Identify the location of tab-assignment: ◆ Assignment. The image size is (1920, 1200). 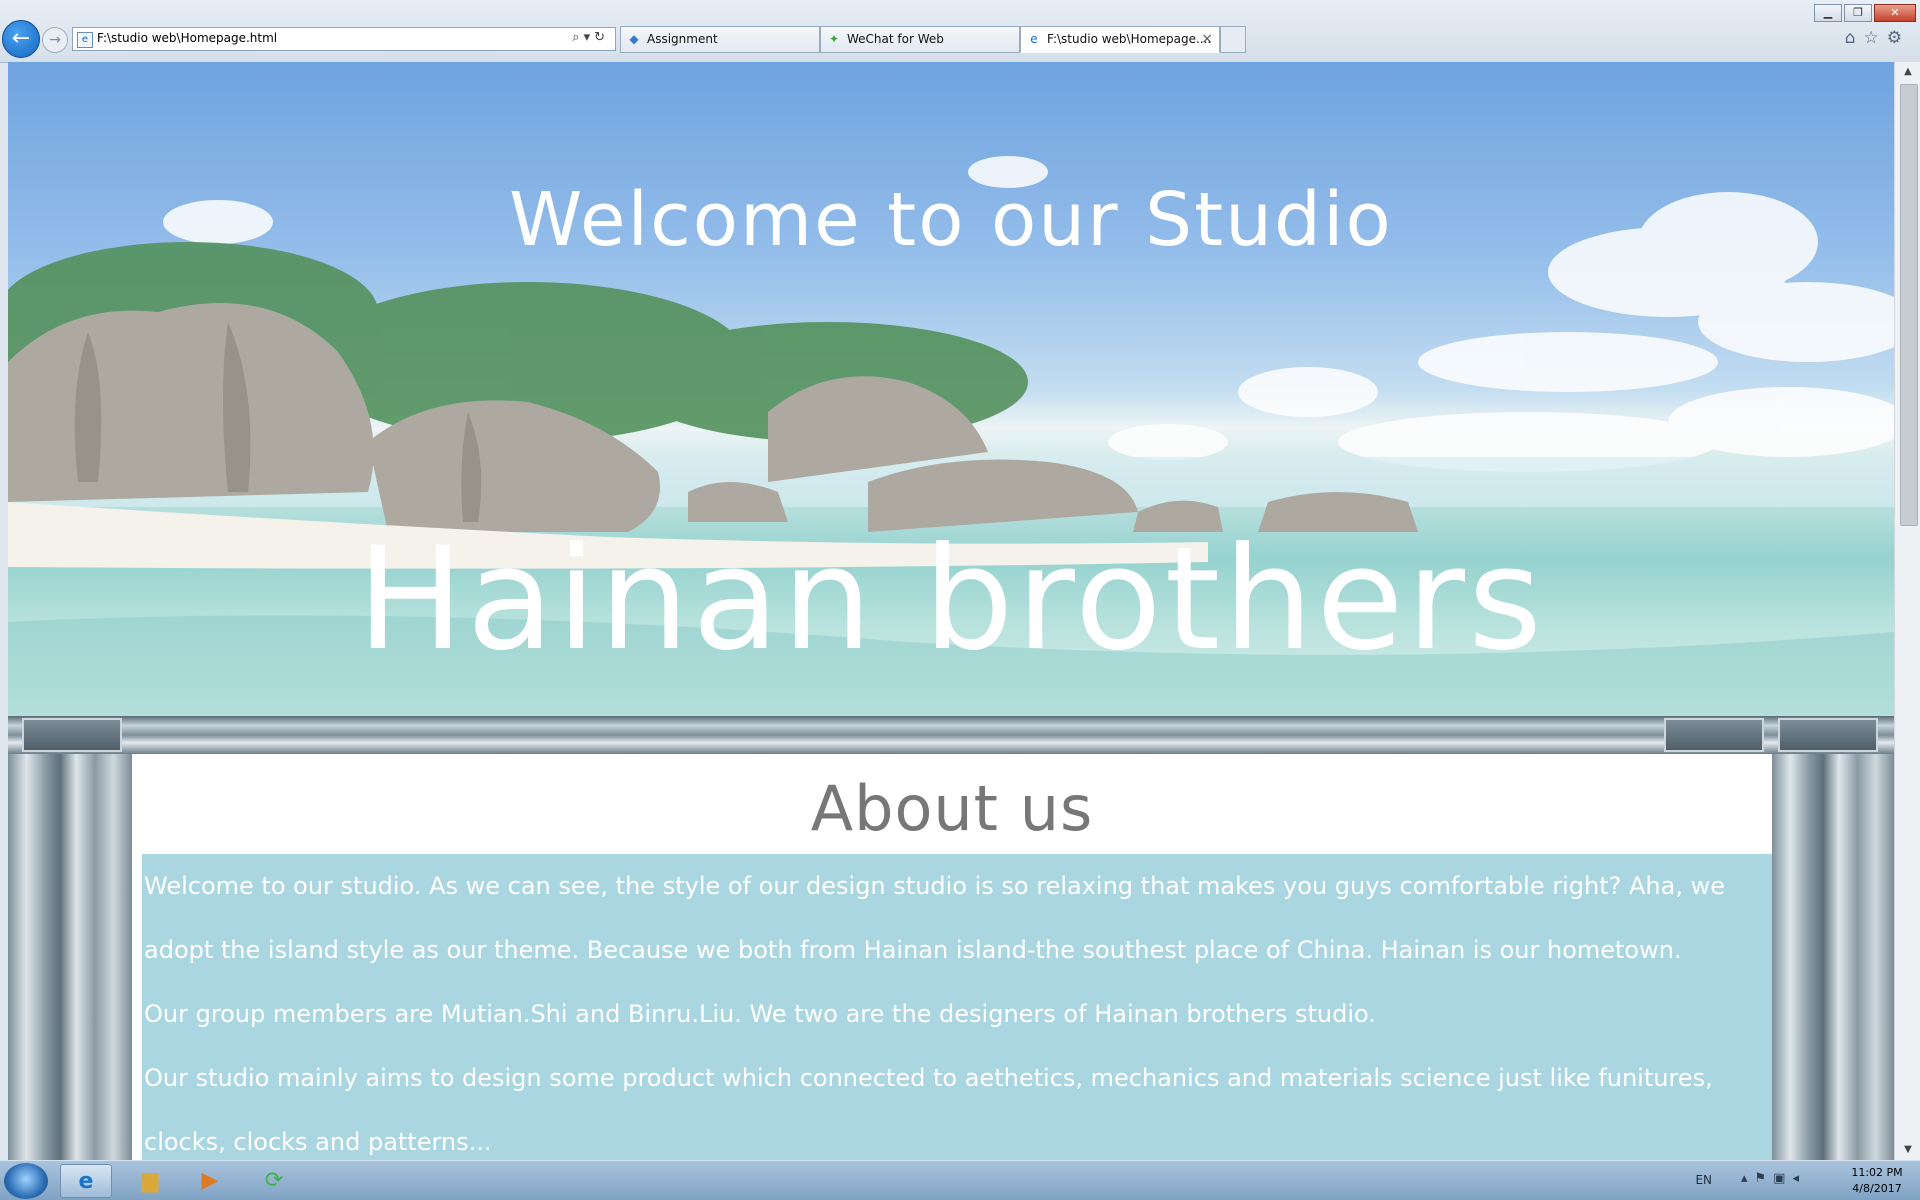
(720, 39).